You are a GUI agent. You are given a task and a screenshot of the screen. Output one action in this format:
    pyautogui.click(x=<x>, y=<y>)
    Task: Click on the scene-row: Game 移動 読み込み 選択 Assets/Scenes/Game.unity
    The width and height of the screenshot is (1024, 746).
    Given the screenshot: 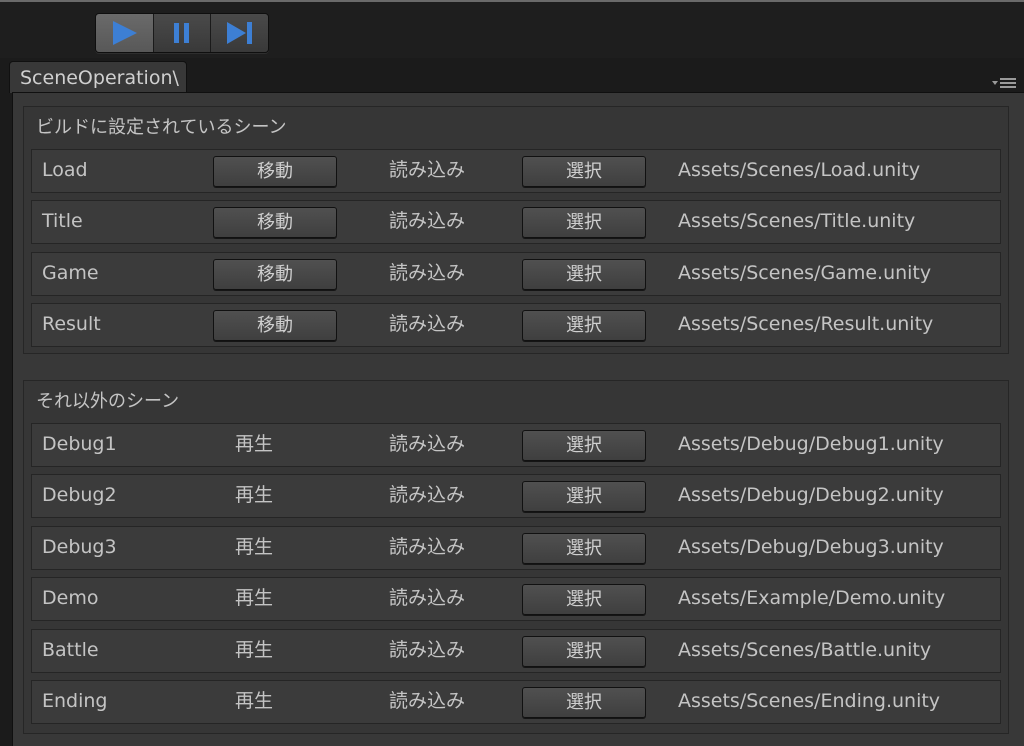 What is the action you would take?
    pyautogui.click(x=516, y=274)
    